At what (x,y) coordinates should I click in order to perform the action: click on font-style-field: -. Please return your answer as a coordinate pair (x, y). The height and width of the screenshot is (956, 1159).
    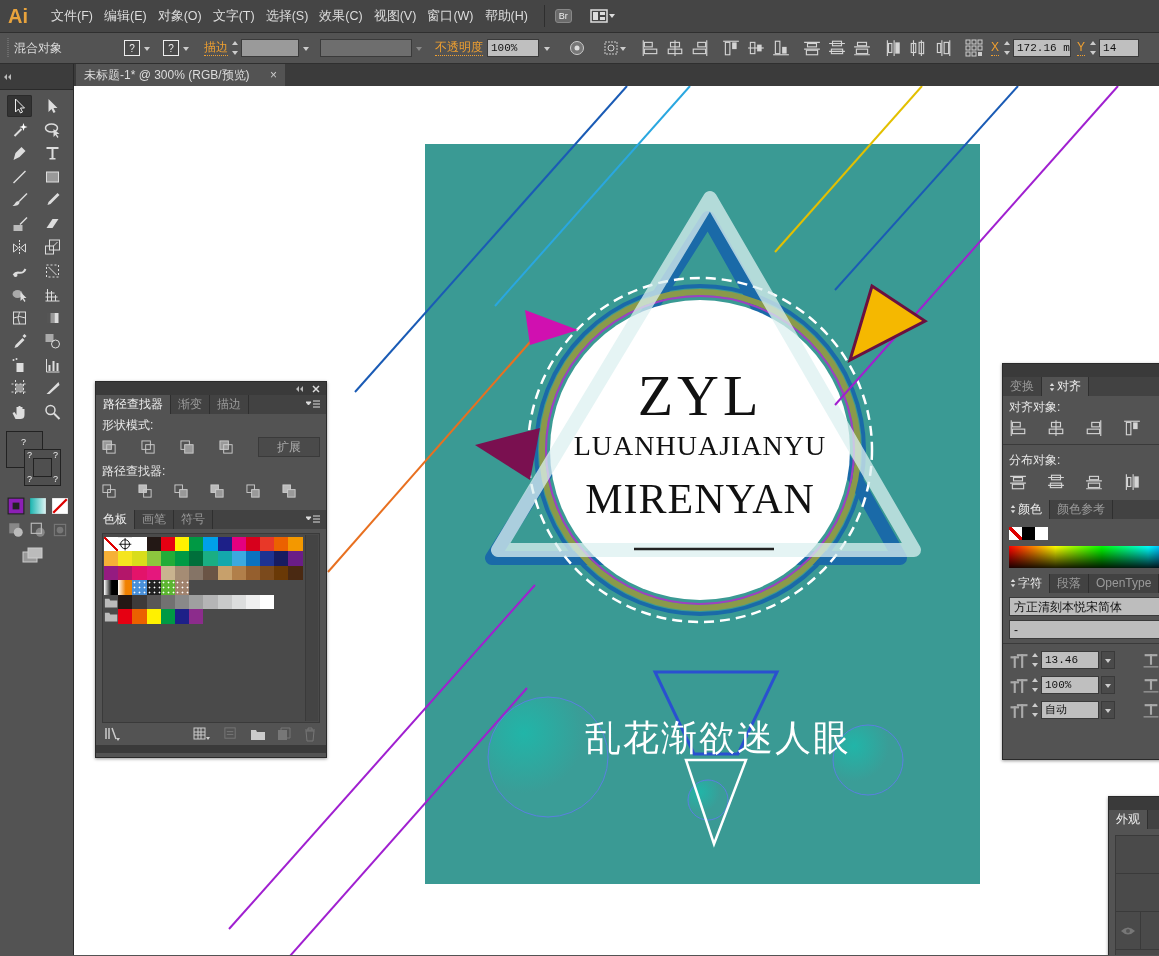
    Looking at the image, I should click on (1084, 629).